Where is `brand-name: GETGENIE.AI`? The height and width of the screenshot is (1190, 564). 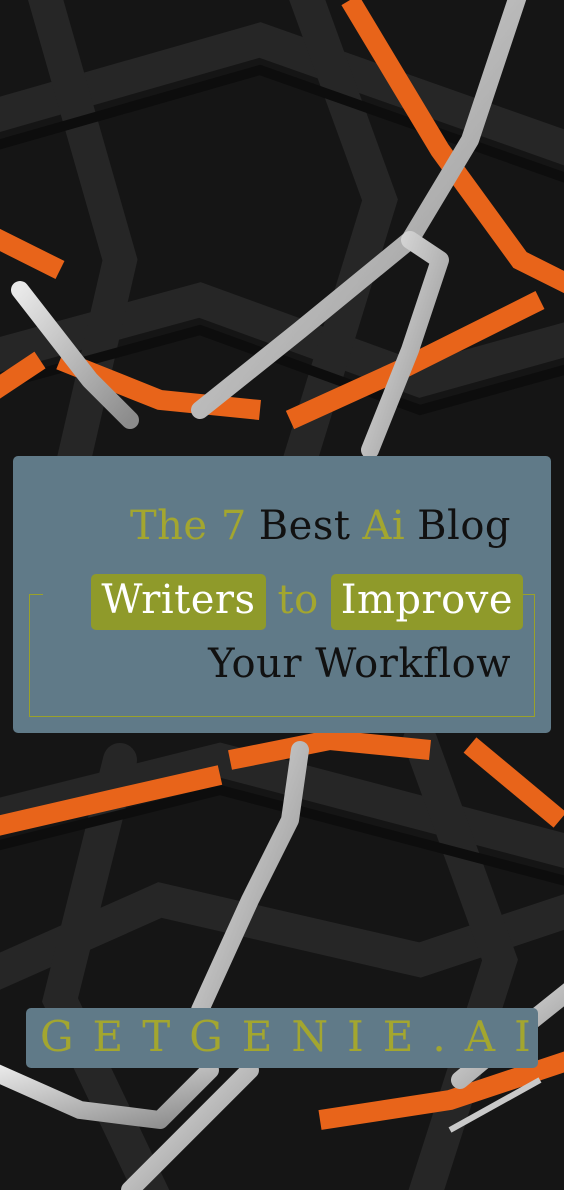
brand-name: GETGENIE.AI is located at coordinates (295, 1036).